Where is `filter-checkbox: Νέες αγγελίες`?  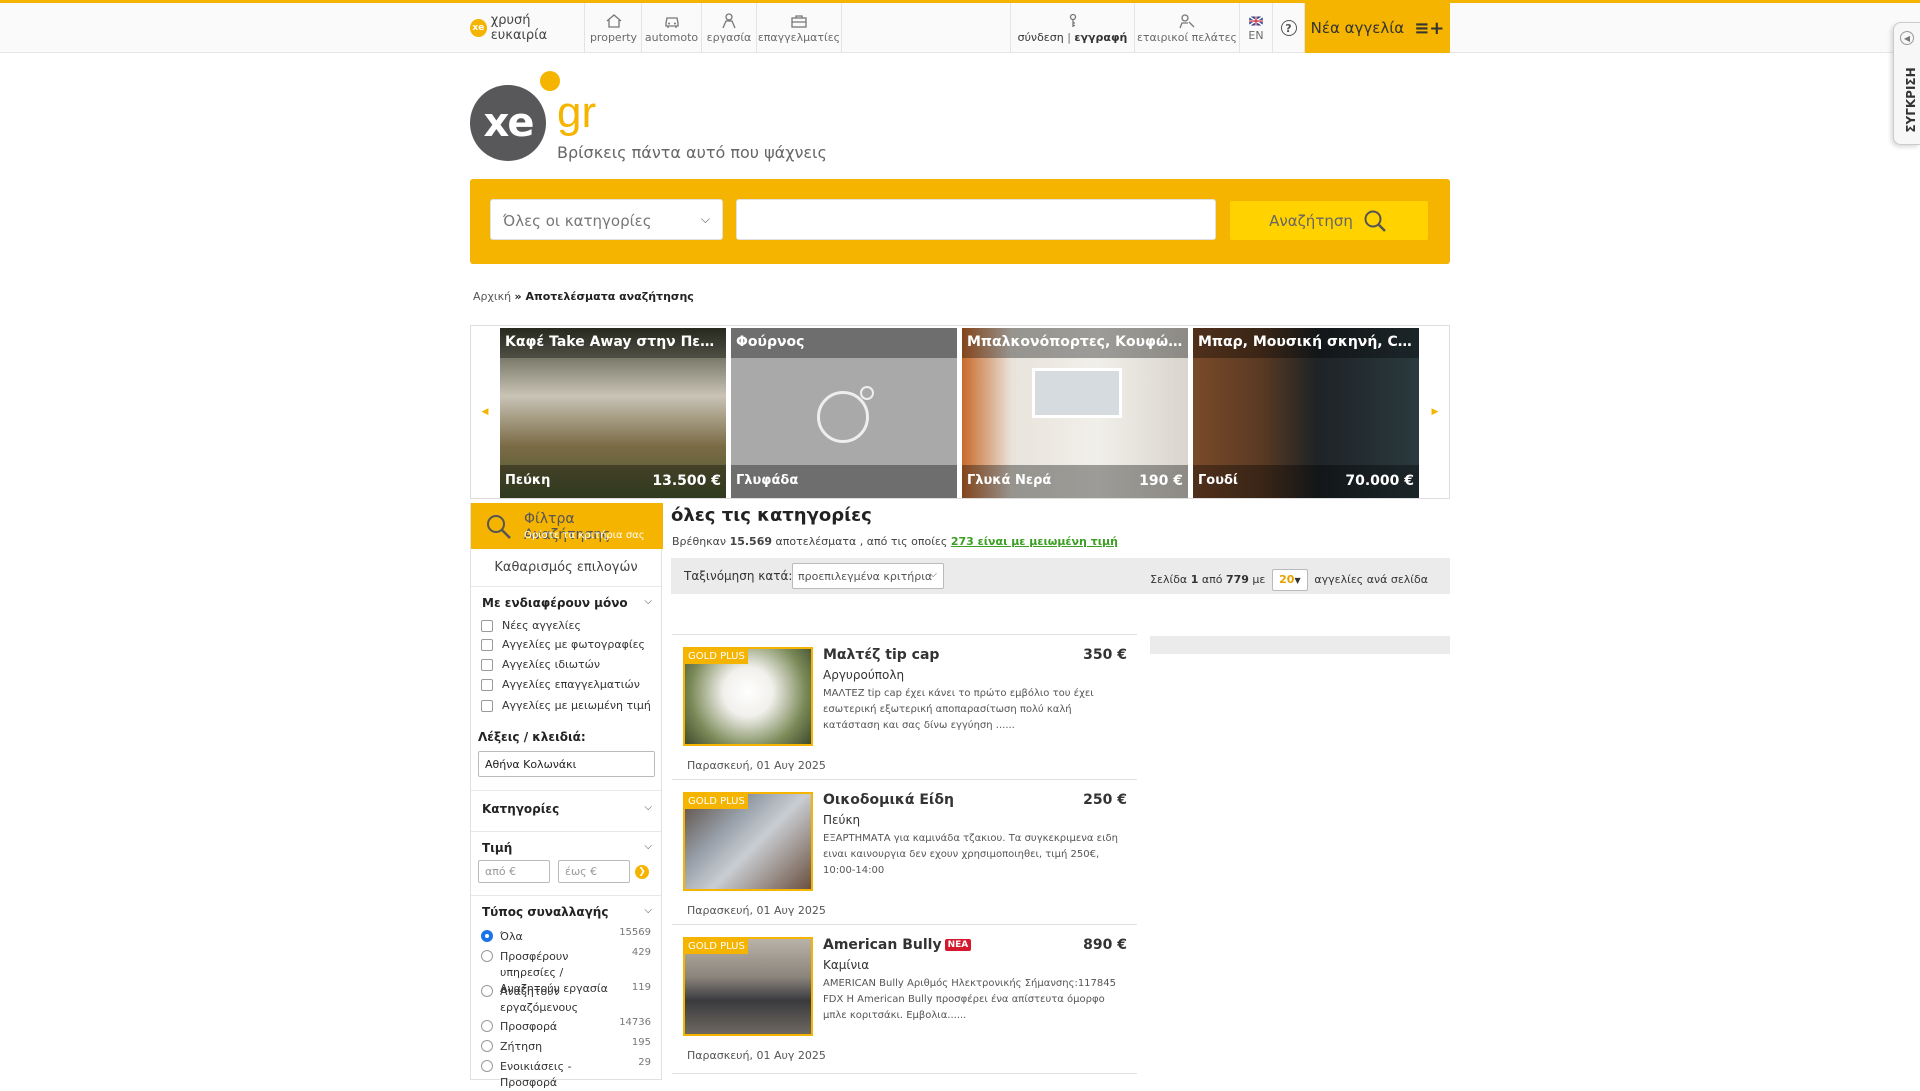
filter-checkbox: Νέες αγγελίες is located at coordinates (531, 625).